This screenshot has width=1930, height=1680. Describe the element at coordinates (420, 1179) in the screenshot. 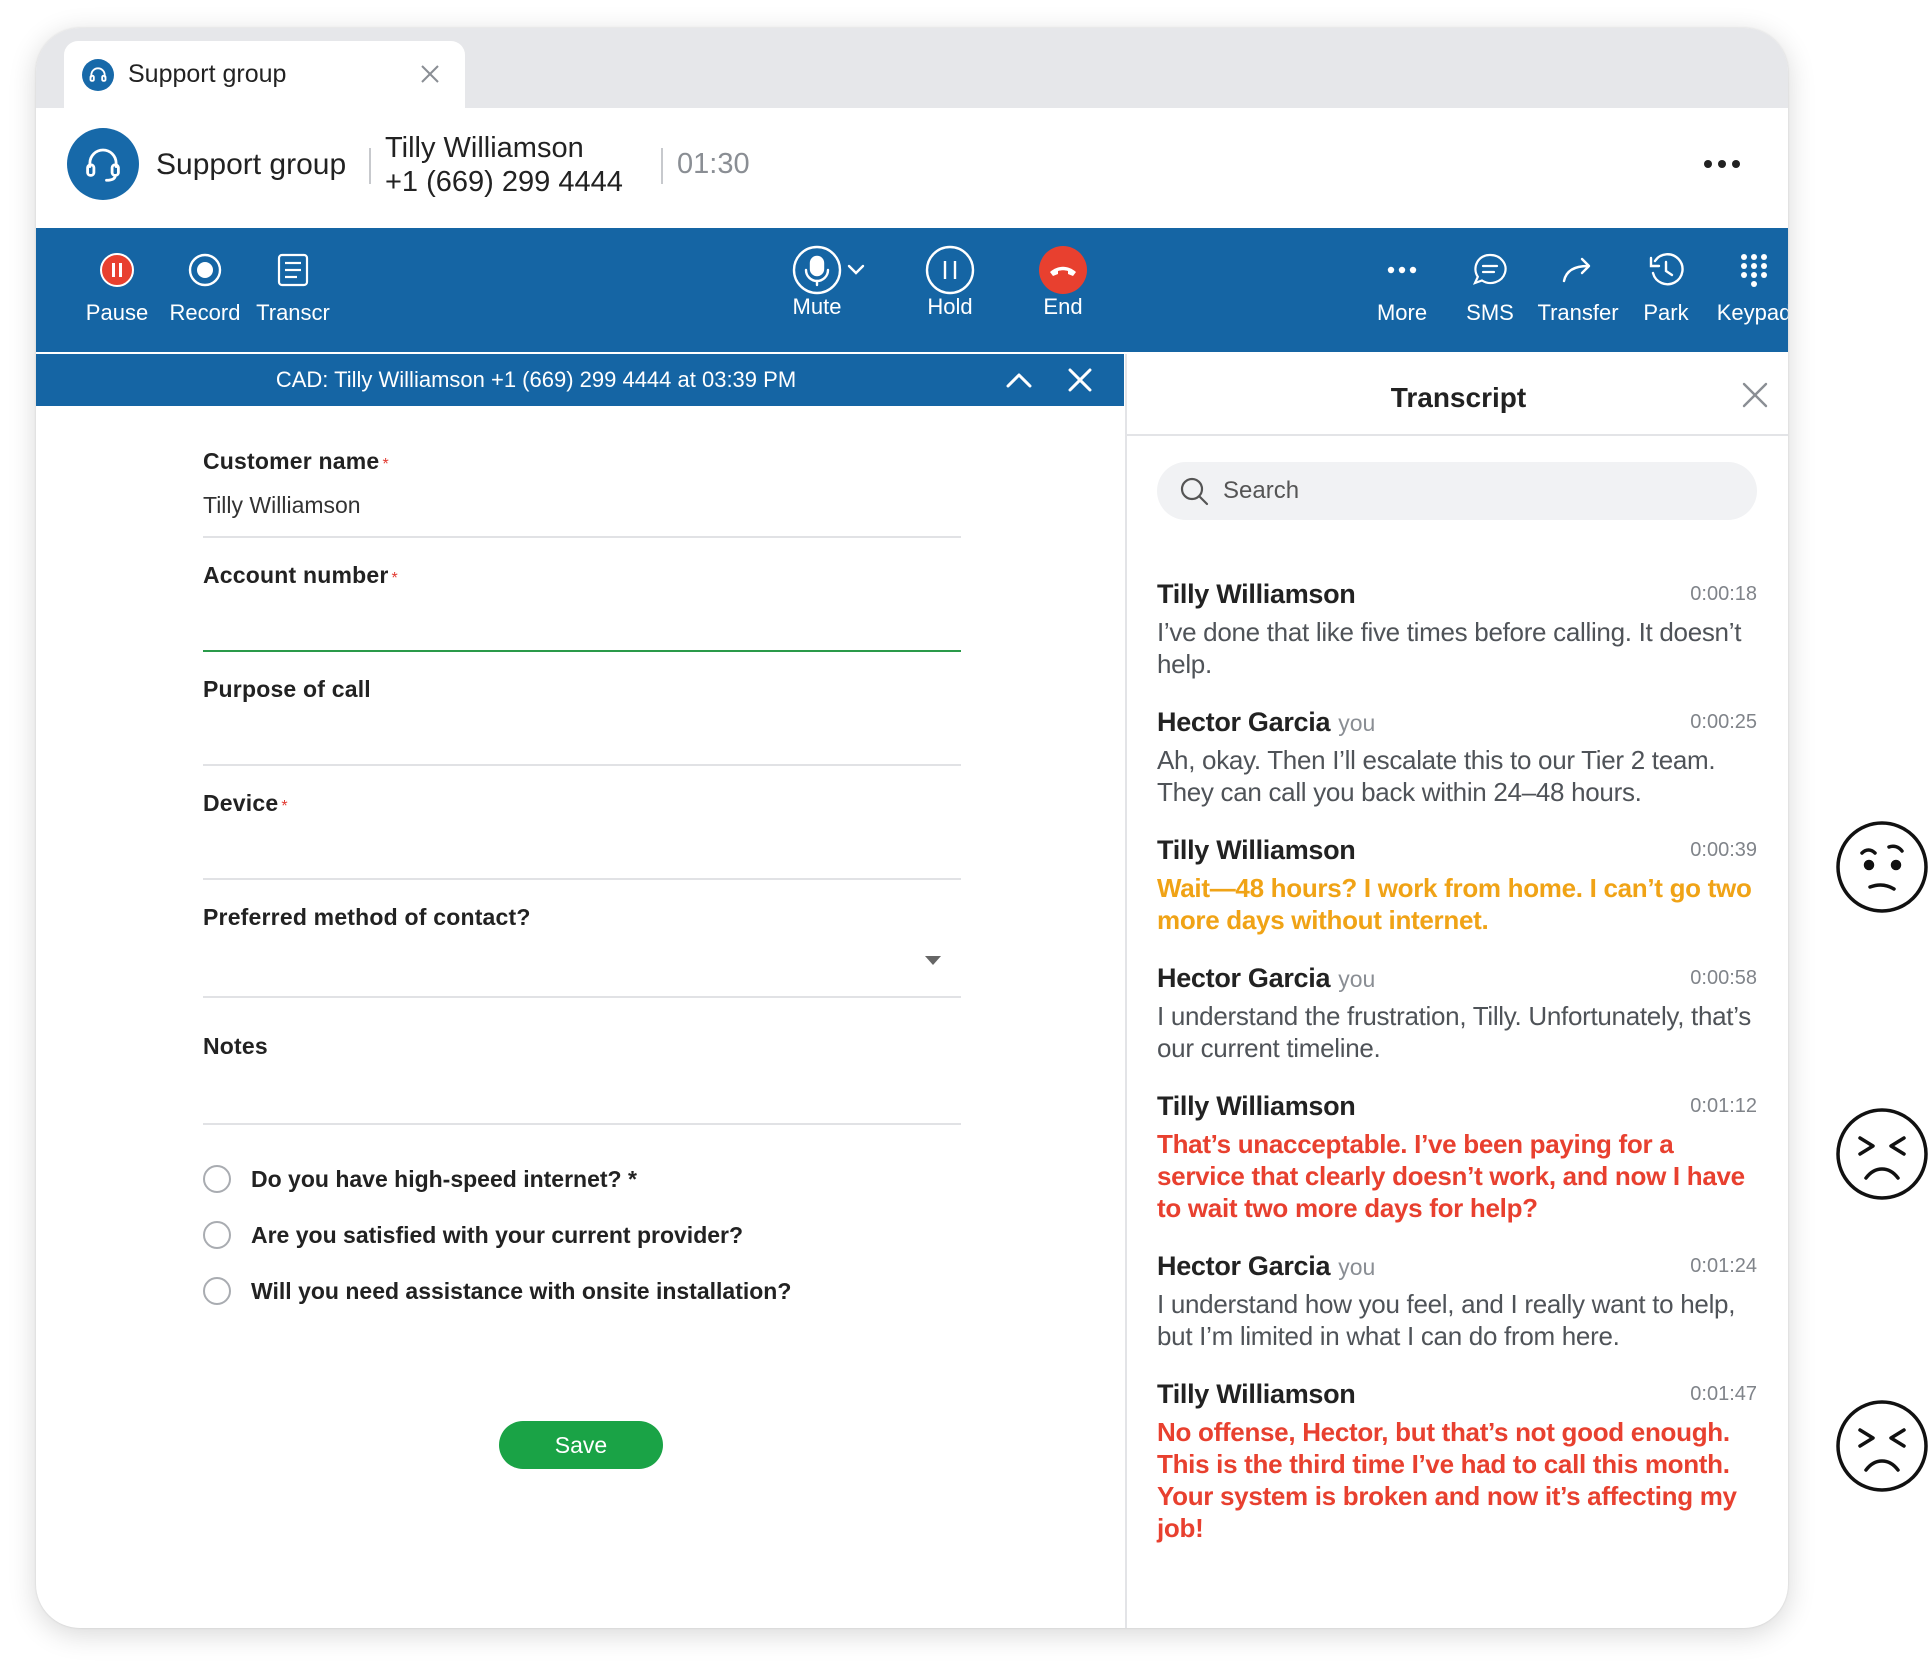

I see `question-high-speed-internet: Do you have high-speed internet? *` at that location.